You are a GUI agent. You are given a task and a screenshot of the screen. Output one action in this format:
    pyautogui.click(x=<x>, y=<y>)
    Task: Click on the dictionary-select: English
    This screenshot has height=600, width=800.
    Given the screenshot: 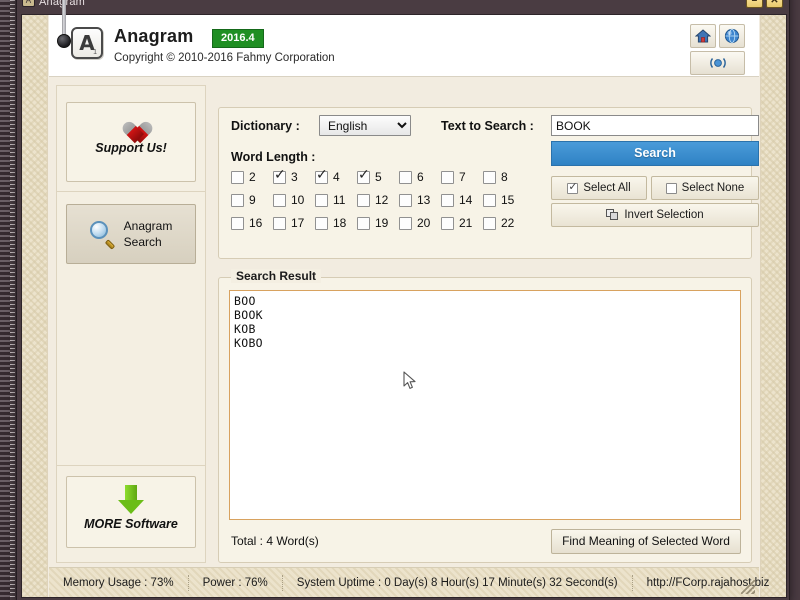 What is the action you would take?
    pyautogui.click(x=365, y=125)
    